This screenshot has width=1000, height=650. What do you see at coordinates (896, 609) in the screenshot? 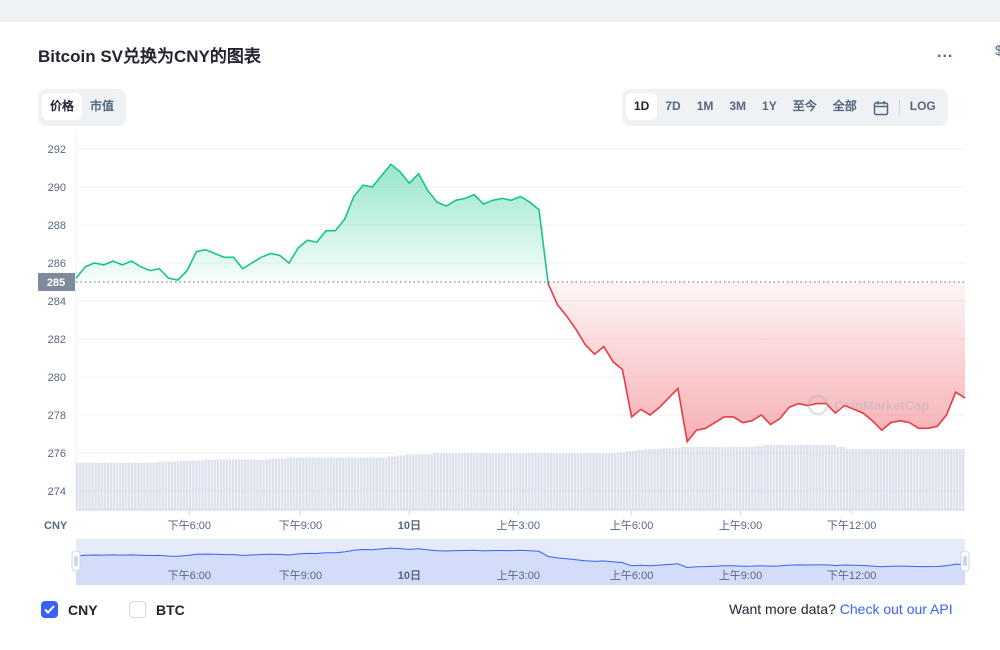
I see `api-link: Check out our API` at bounding box center [896, 609].